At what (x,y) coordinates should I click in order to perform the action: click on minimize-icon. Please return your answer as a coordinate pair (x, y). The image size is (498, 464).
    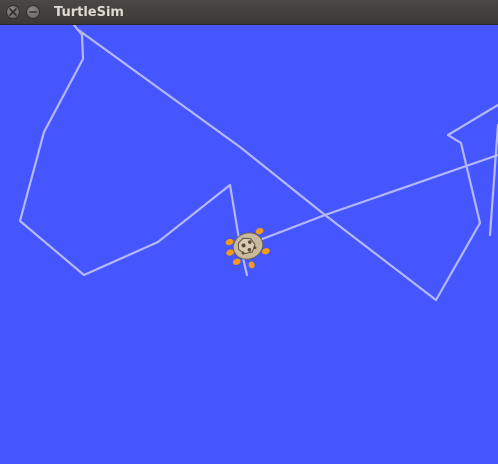
    Looking at the image, I should click on (33, 12).